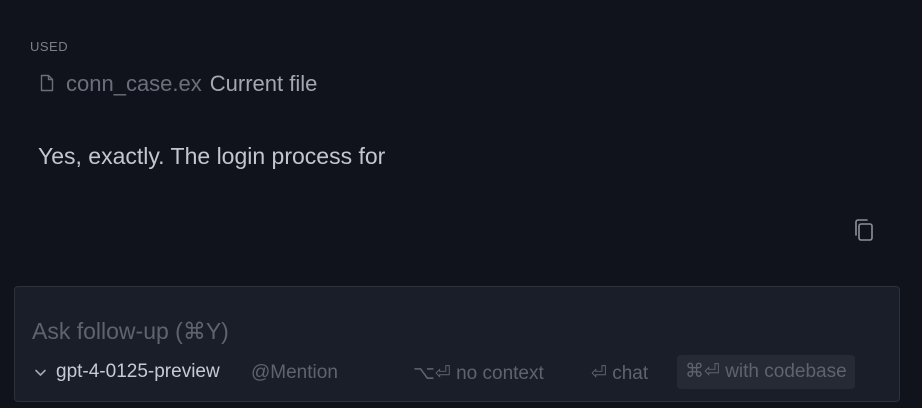 The image size is (922, 408). I want to click on copy-icon, so click(864, 233).